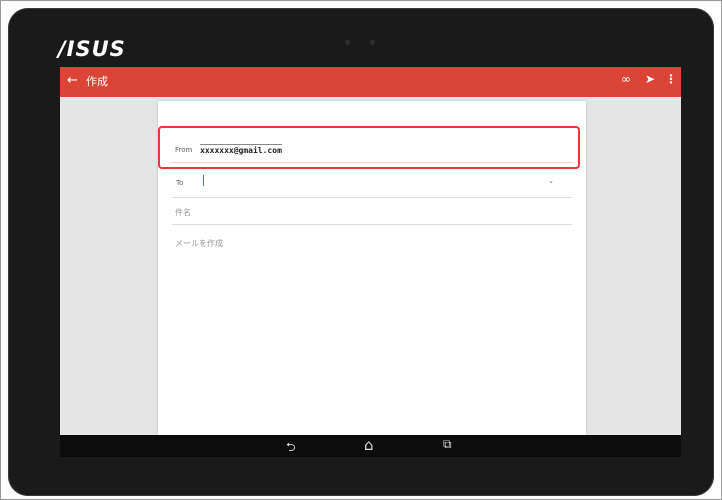 The width and height of the screenshot is (722, 500). Describe the element at coordinates (72, 80) in the screenshot. I see `arrow-back-icon: ←` at that location.